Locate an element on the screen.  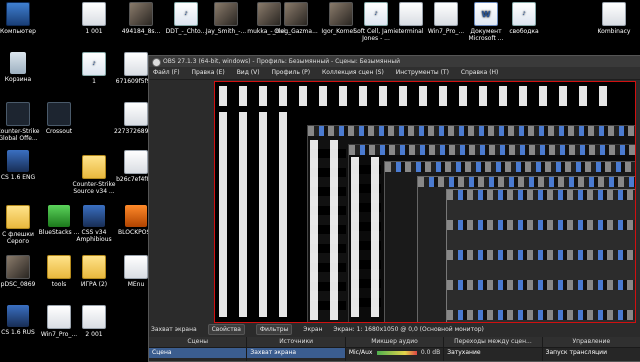
obs-logo-icon is located at coordinates (156, 62).